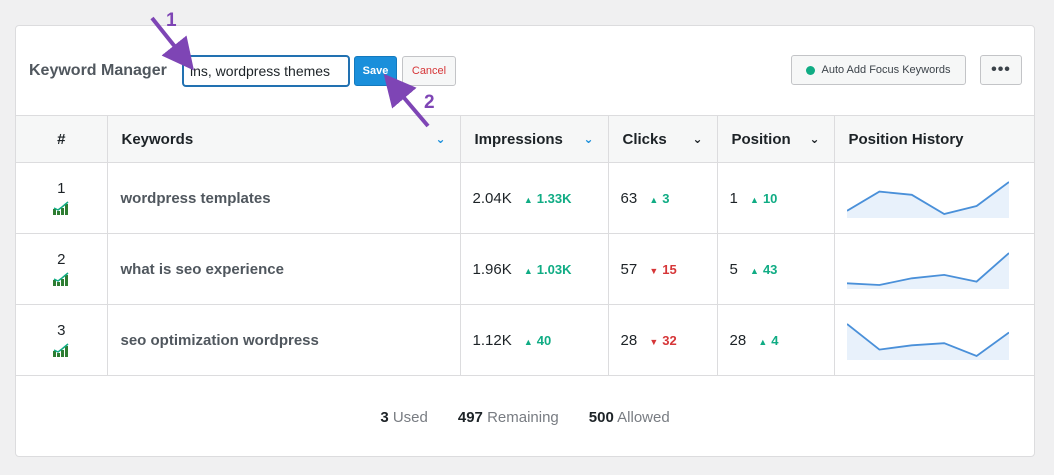 The width and height of the screenshot is (1054, 475). Describe the element at coordinates (811, 70) in the screenshot. I see `status-dot-icon` at that location.